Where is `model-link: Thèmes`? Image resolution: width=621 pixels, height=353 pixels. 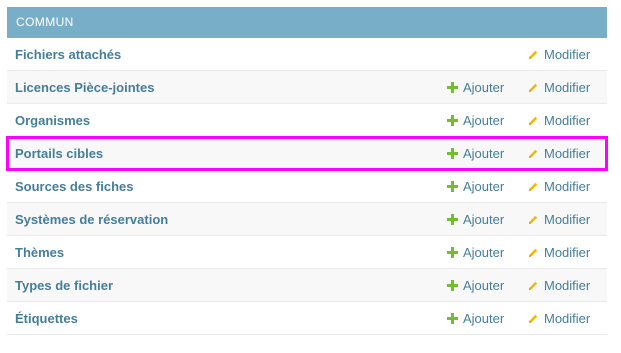
model-link: Thèmes is located at coordinates (39, 252).